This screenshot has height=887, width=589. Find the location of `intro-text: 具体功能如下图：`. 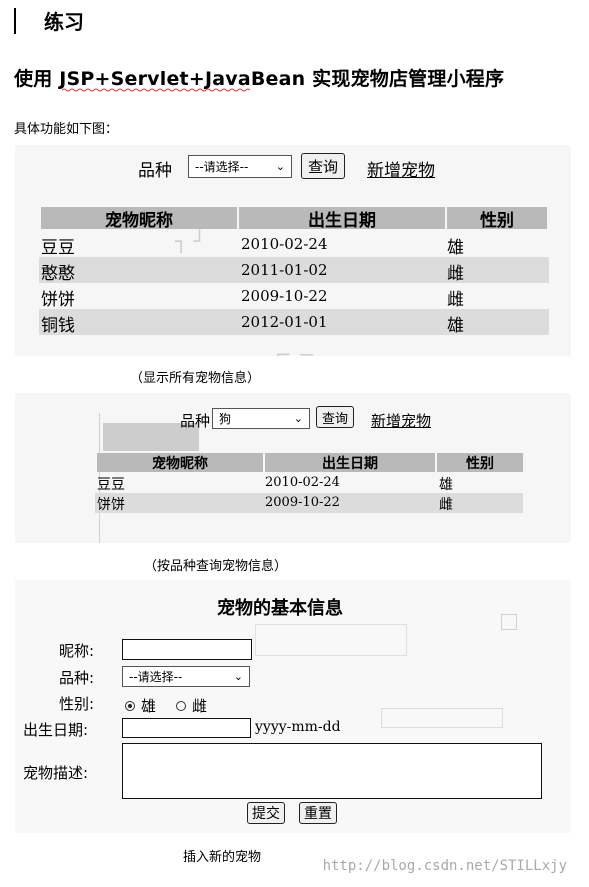

intro-text: 具体功能如下图： is located at coordinates (66, 129).